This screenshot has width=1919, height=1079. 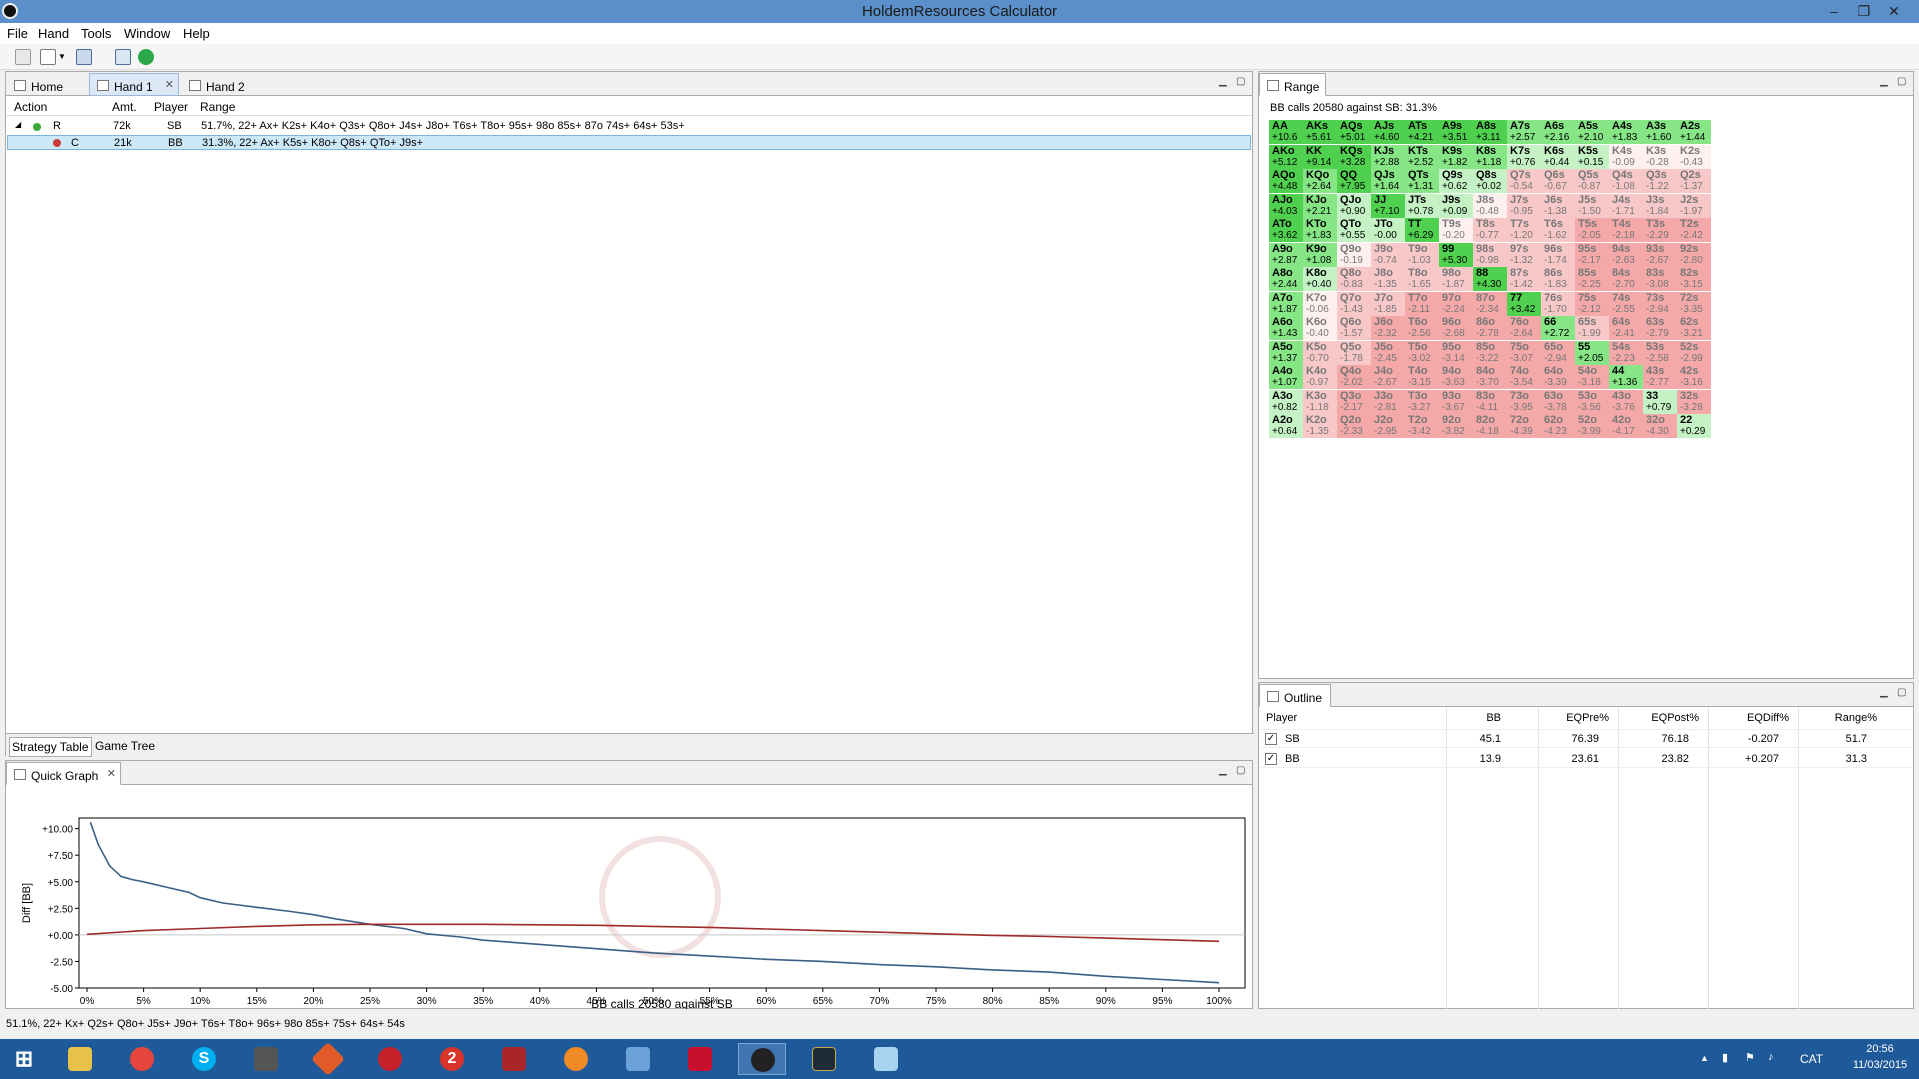 I want to click on hand-cell: 53s -2.58, so click(x=1660, y=352).